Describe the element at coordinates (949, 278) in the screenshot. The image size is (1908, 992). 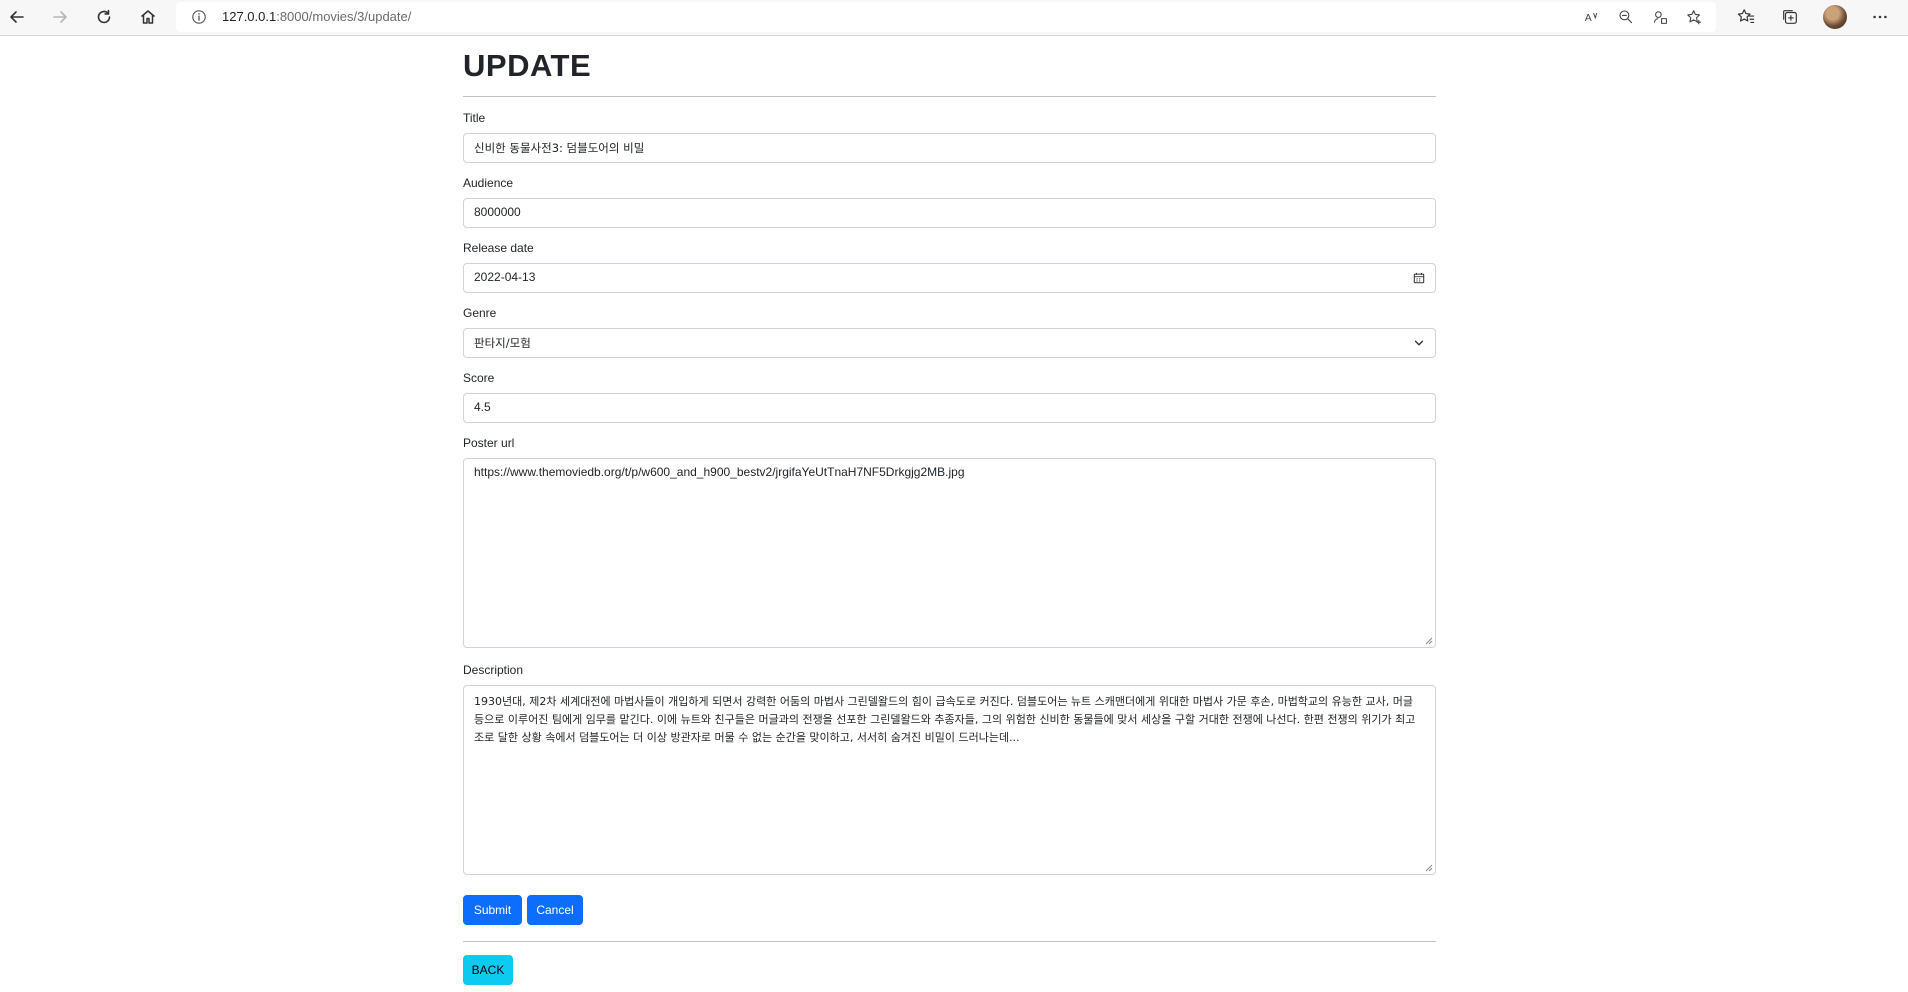
I see `release-date-input: 2022-04-13` at that location.